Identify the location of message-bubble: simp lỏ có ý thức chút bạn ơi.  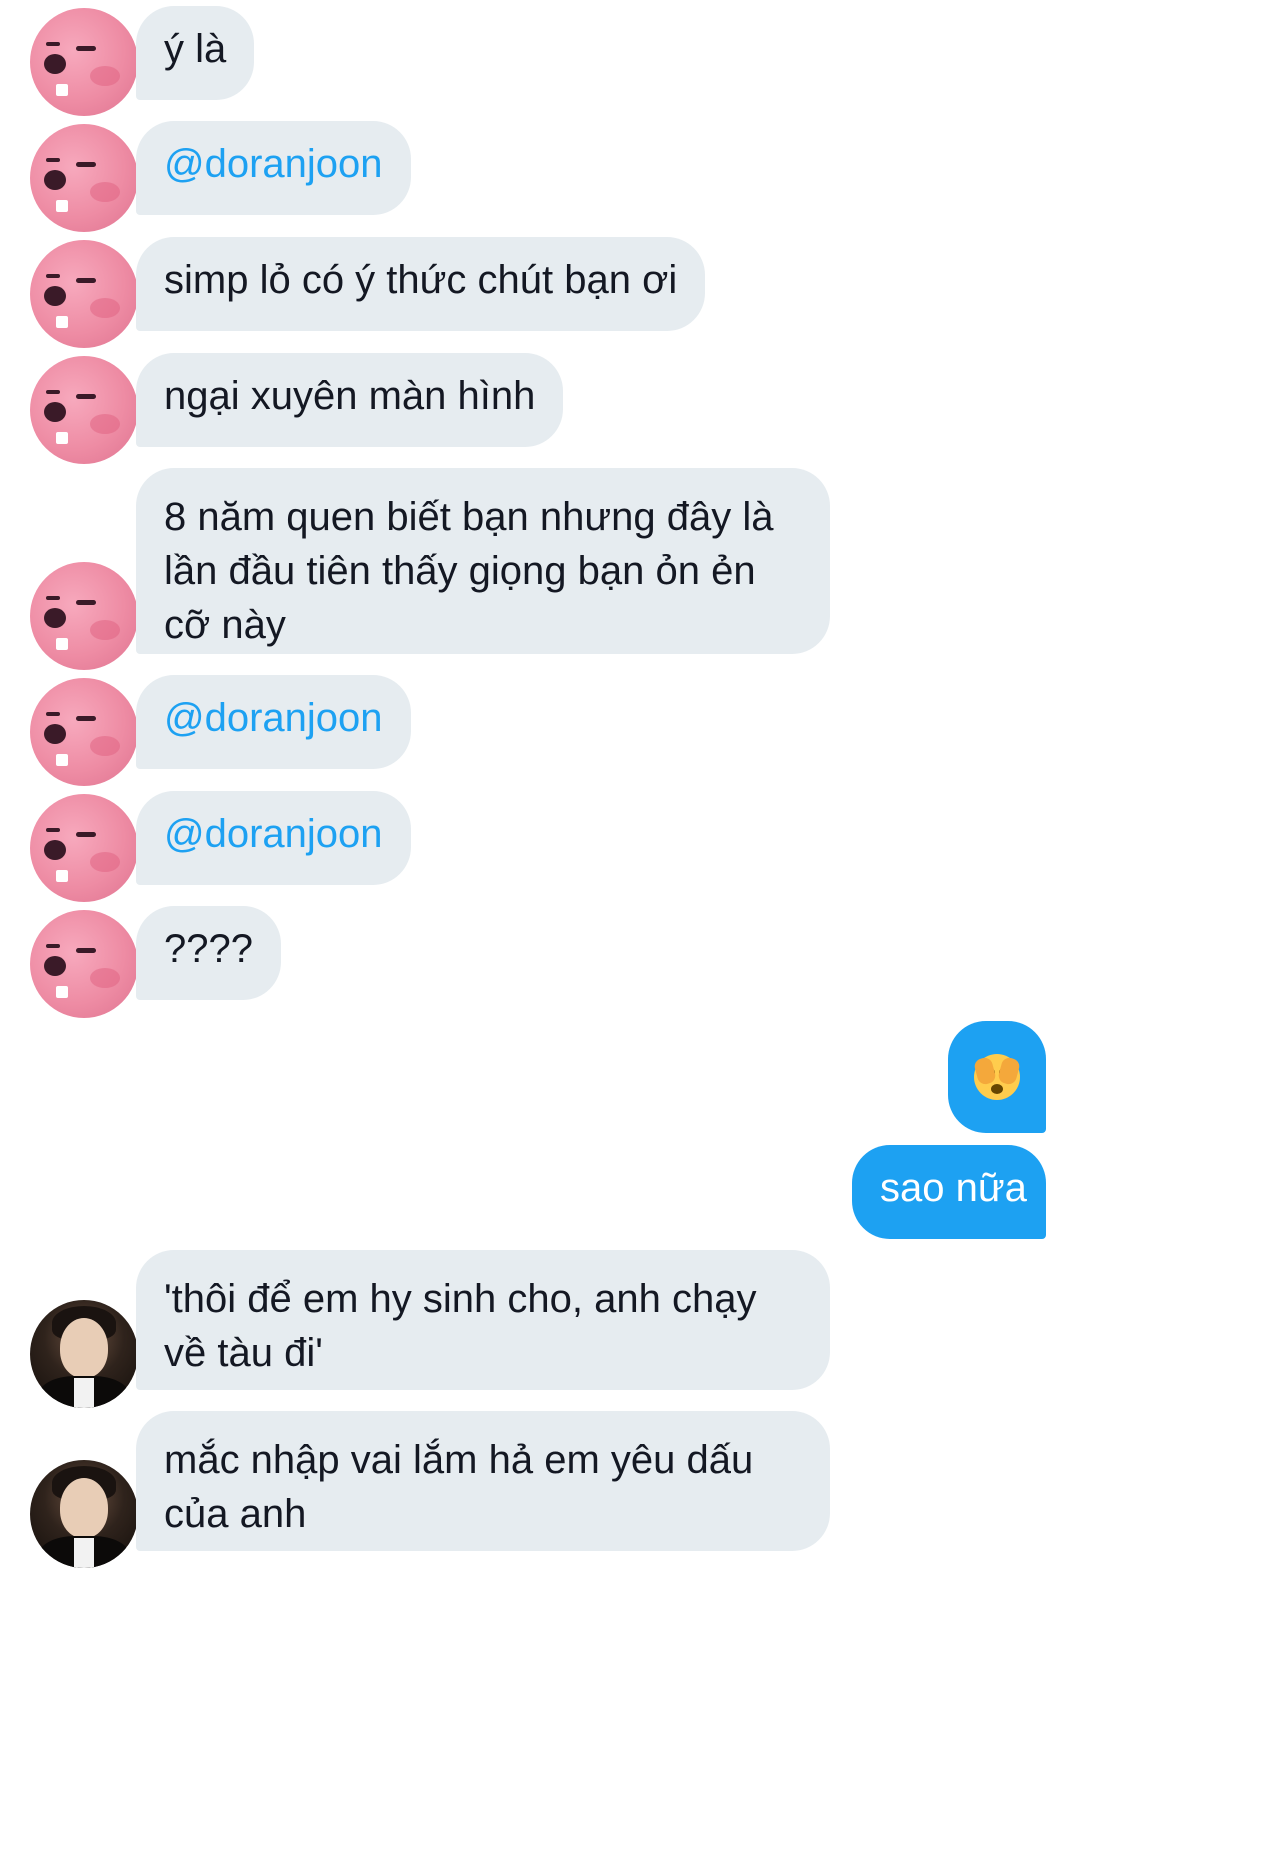
(421, 284).